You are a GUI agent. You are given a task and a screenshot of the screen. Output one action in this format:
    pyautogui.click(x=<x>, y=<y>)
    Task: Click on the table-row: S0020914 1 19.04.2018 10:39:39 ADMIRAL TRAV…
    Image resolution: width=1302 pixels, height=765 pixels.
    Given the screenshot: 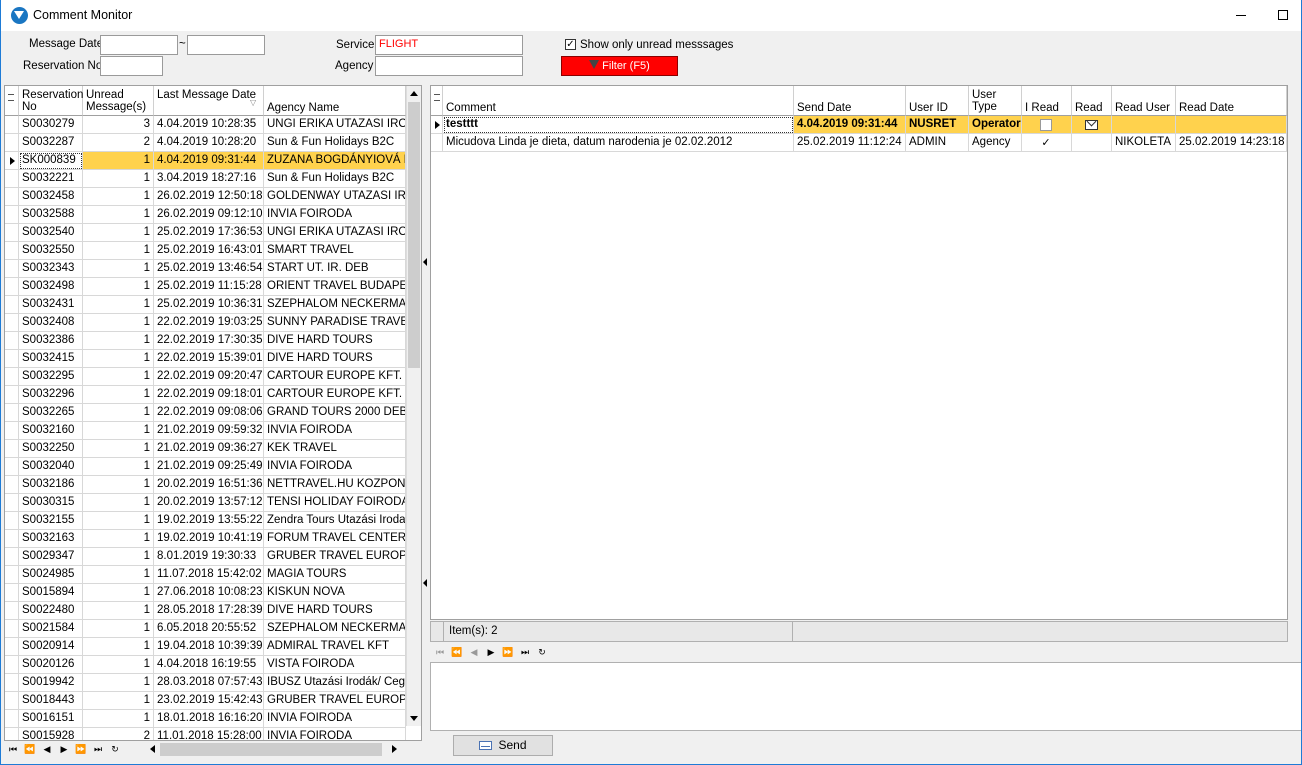 What is the action you would take?
    pyautogui.click(x=205, y=647)
    